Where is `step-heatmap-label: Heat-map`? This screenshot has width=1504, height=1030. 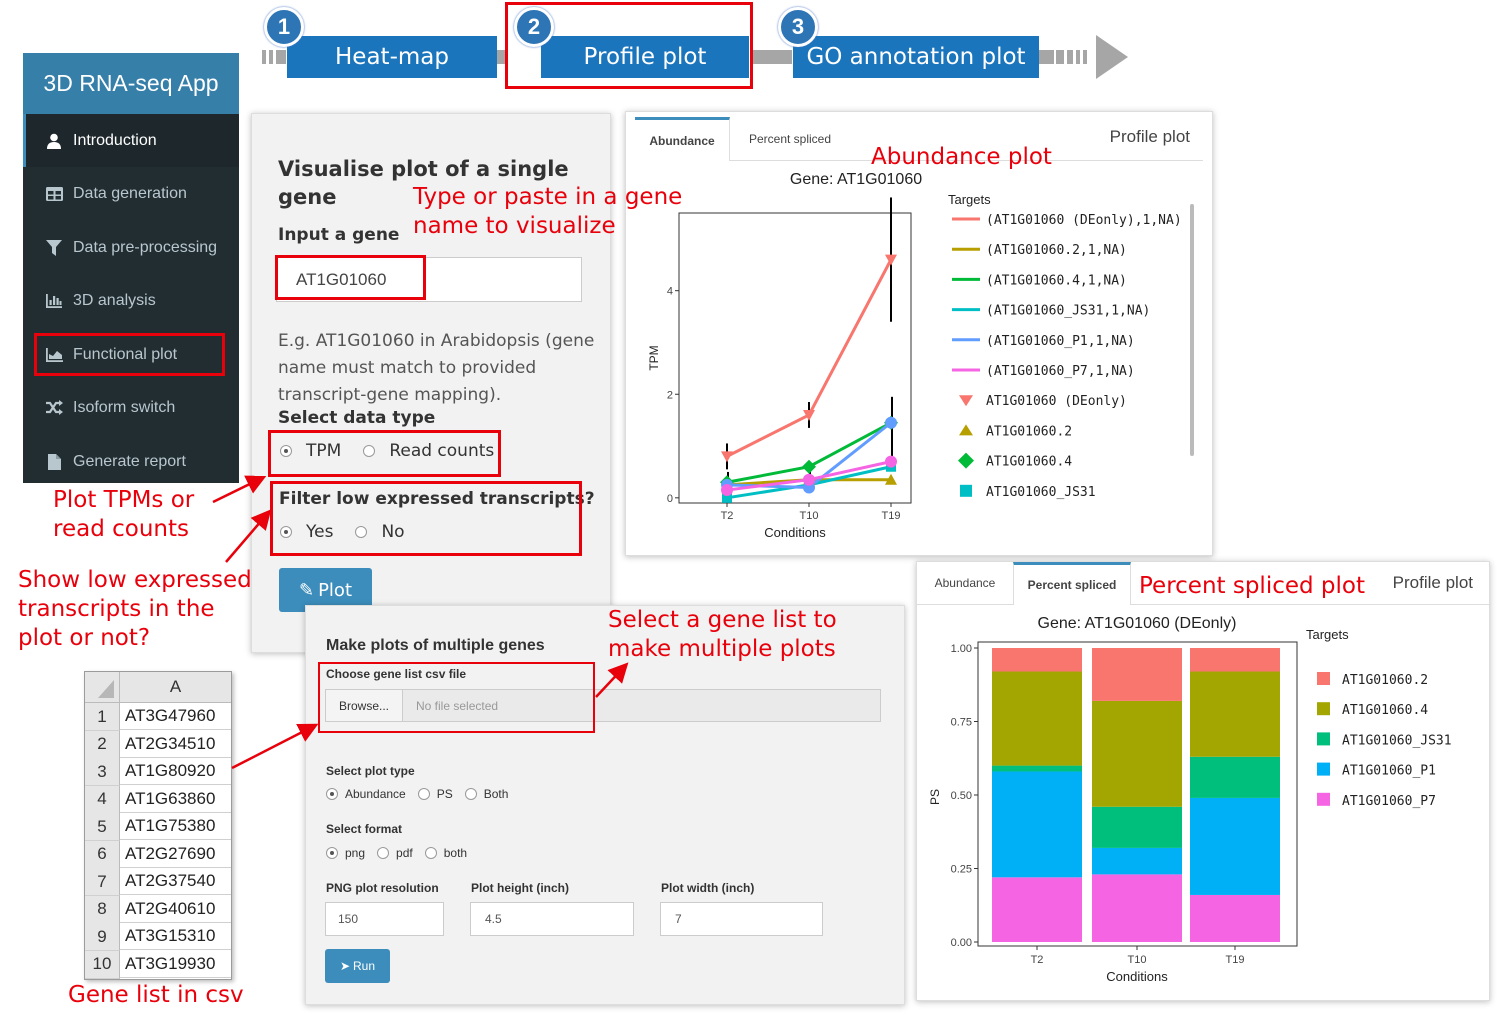 step-heatmap-label: Heat-map is located at coordinates (392, 57).